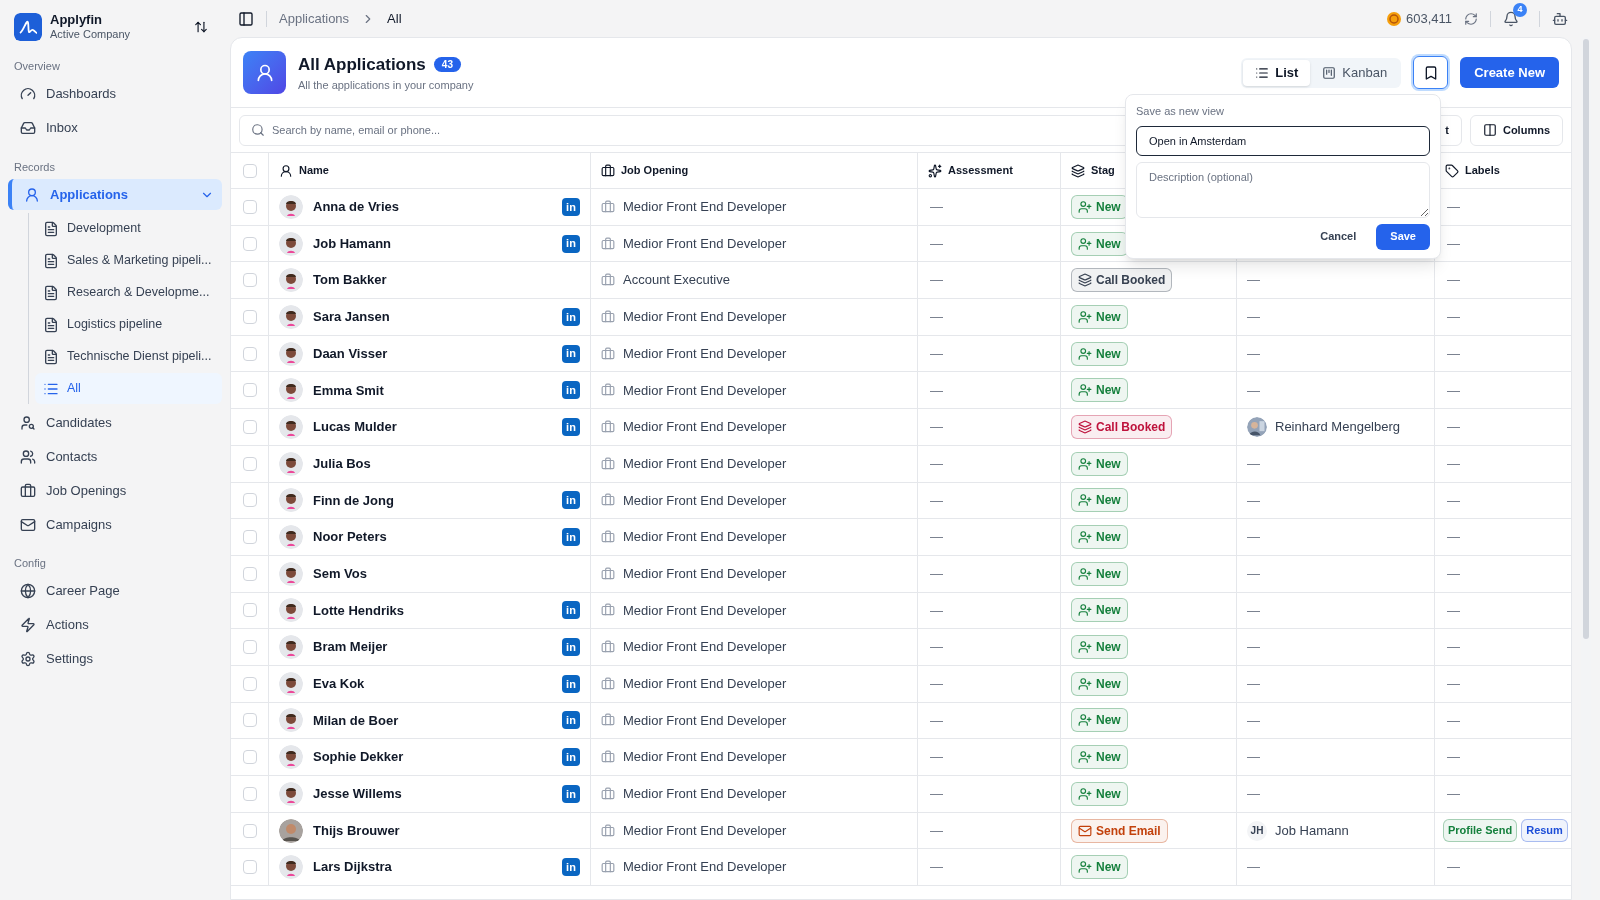 The height and width of the screenshot is (900, 1600). What do you see at coordinates (115, 490) in the screenshot?
I see `sidebar-item: Job Openings` at bounding box center [115, 490].